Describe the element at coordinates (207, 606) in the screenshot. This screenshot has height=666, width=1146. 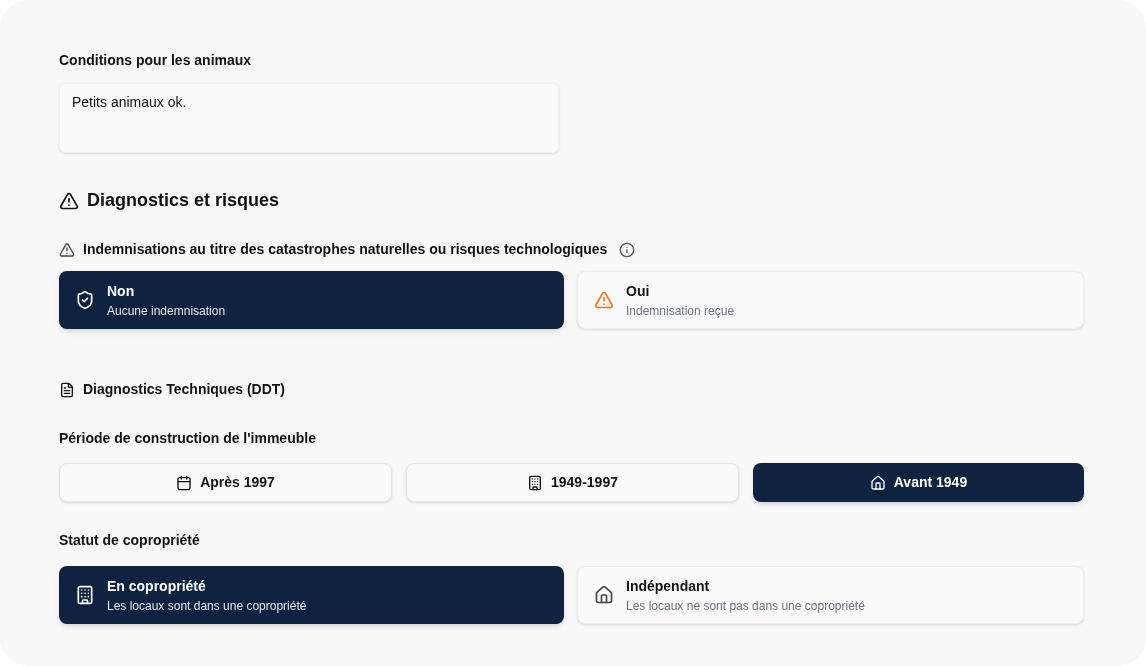
I see `option-subtitle: Les locaux sont dans une copropriété` at that location.